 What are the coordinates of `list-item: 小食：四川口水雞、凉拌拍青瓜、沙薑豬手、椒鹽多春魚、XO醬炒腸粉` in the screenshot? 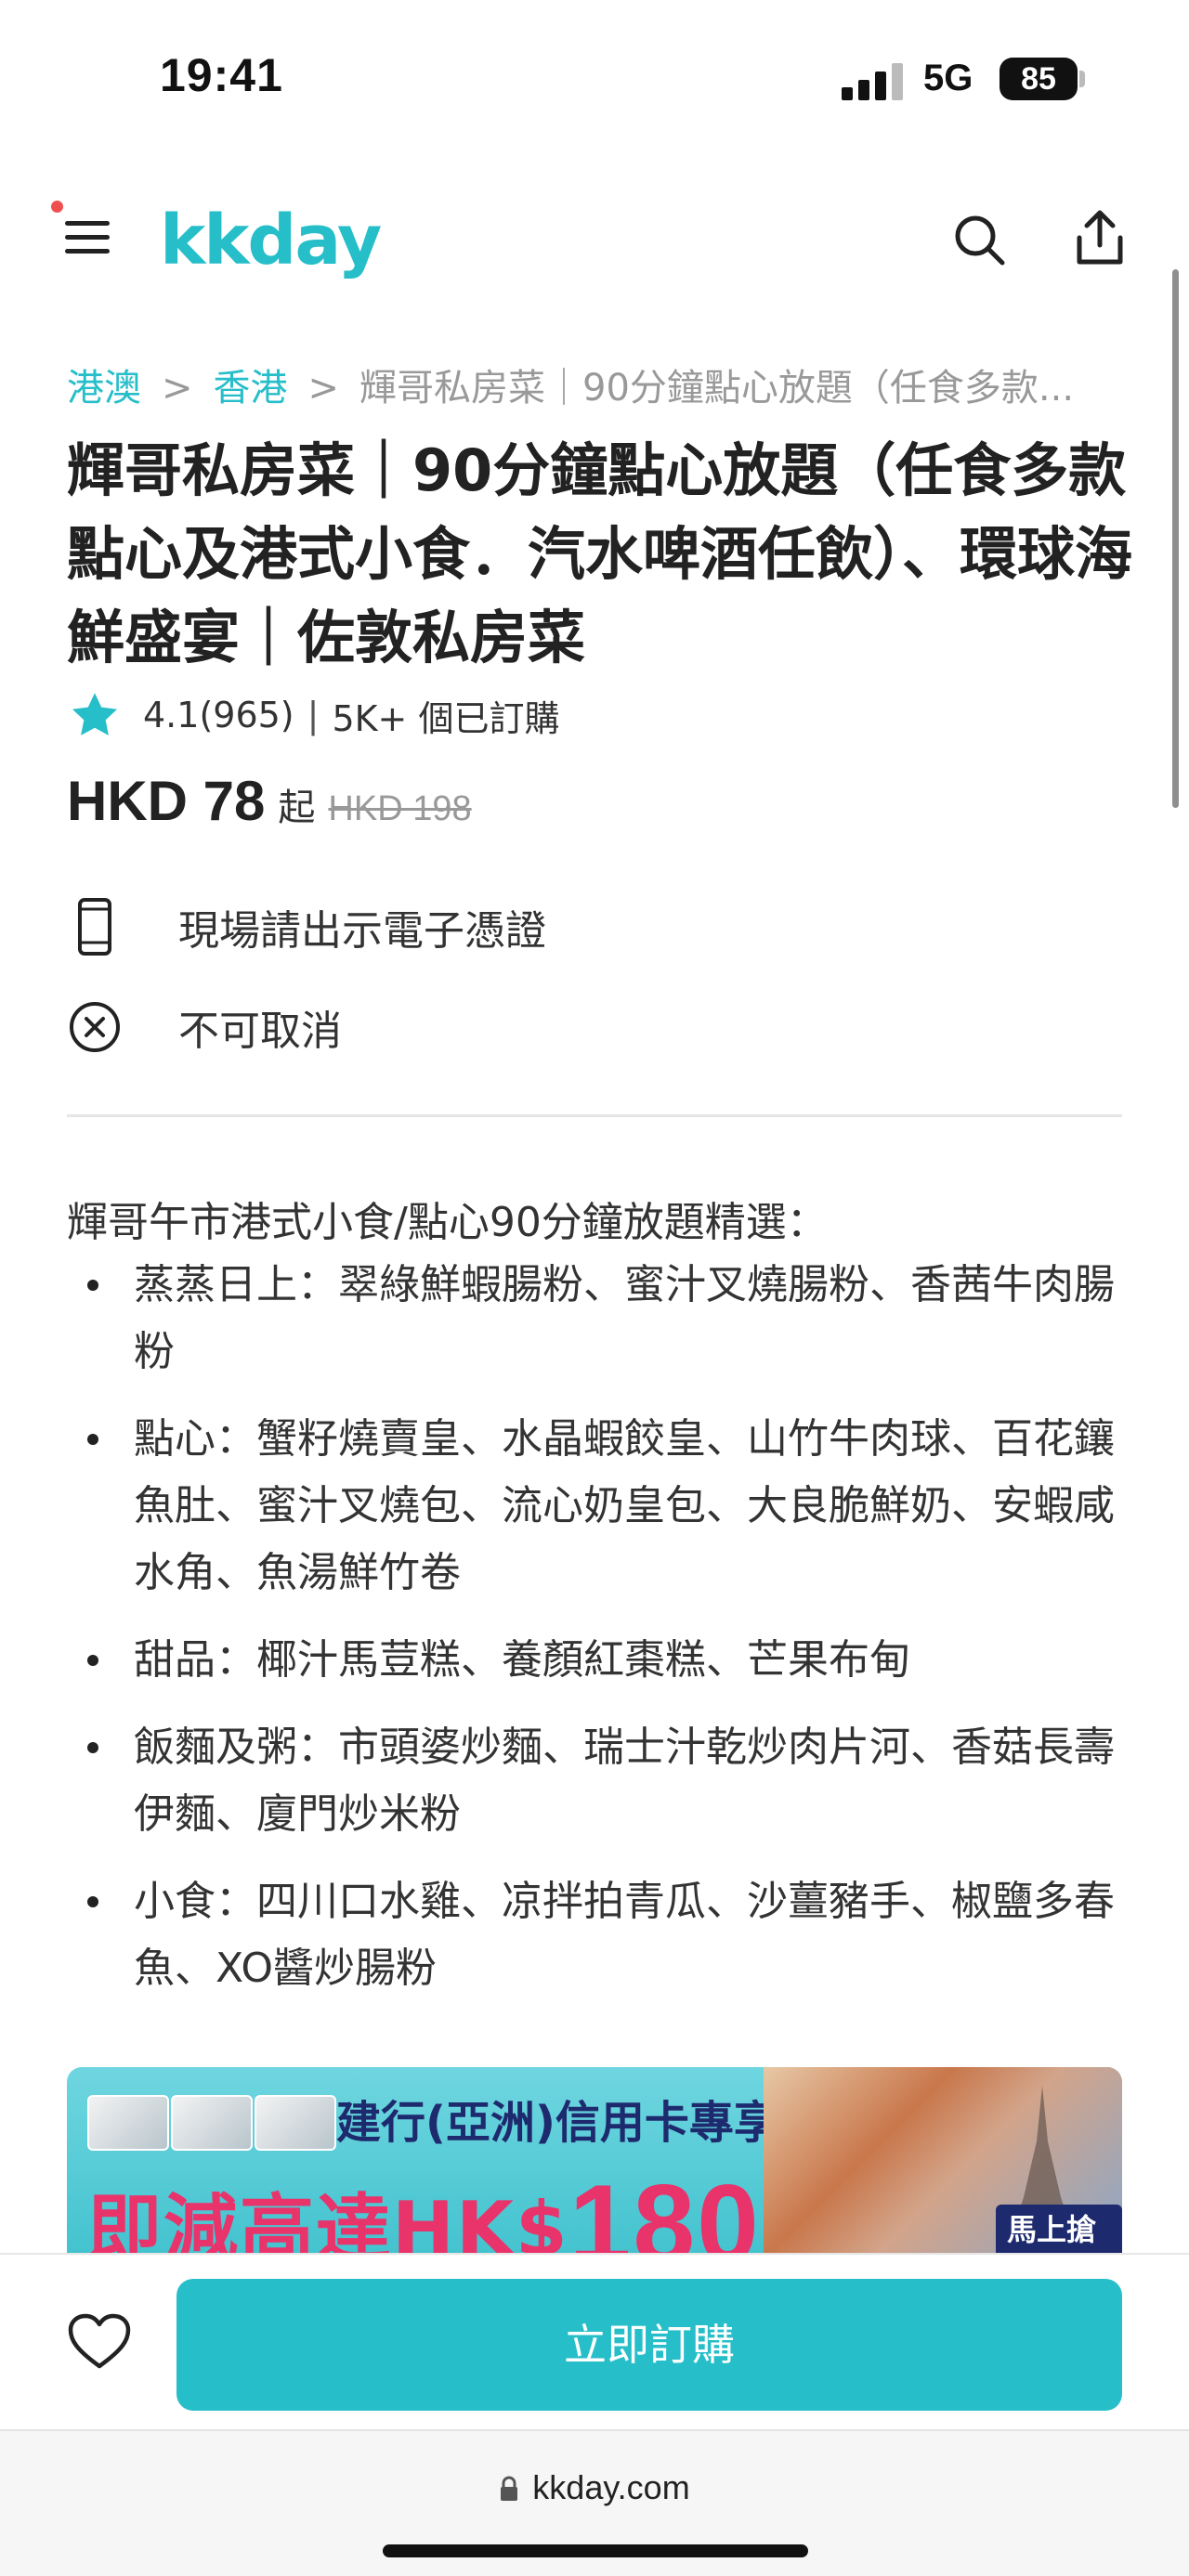 It's located at (601, 1935).